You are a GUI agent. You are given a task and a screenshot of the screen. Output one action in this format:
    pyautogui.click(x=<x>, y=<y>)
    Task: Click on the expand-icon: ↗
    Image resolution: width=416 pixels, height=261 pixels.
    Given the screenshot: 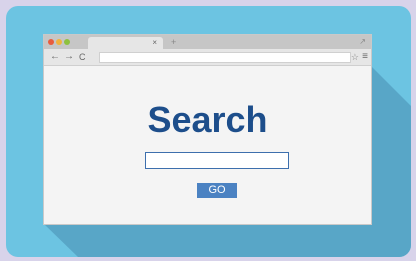 What is the action you would take?
    pyautogui.click(x=362, y=42)
    